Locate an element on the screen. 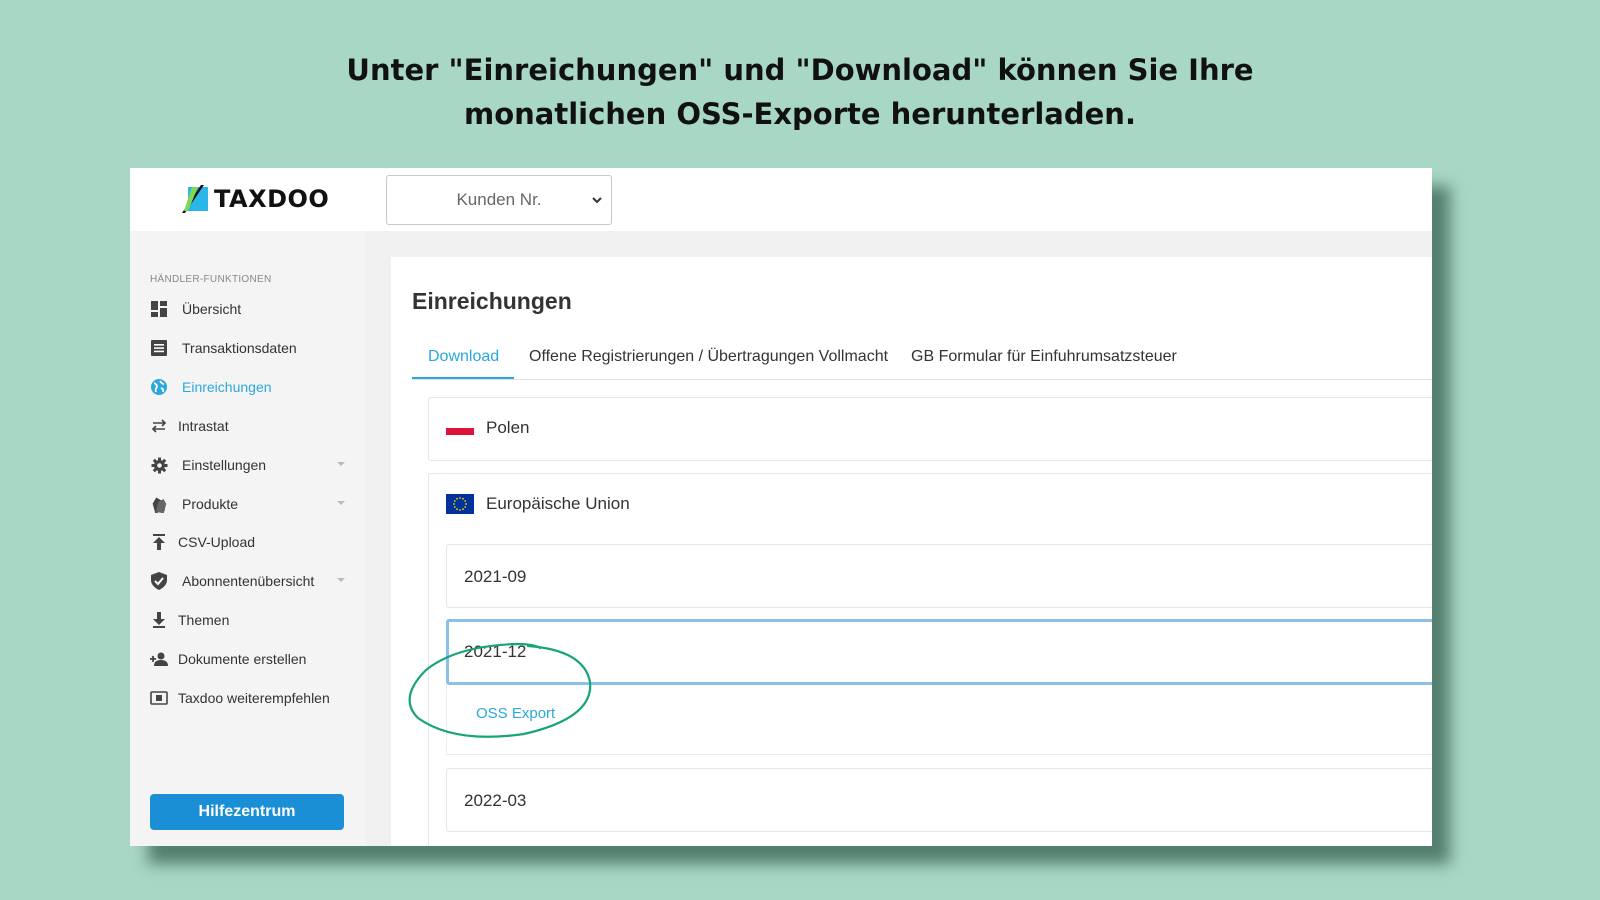 Image resolution: width=1600 pixels, height=900 pixels. globe-icon is located at coordinates (159, 387).